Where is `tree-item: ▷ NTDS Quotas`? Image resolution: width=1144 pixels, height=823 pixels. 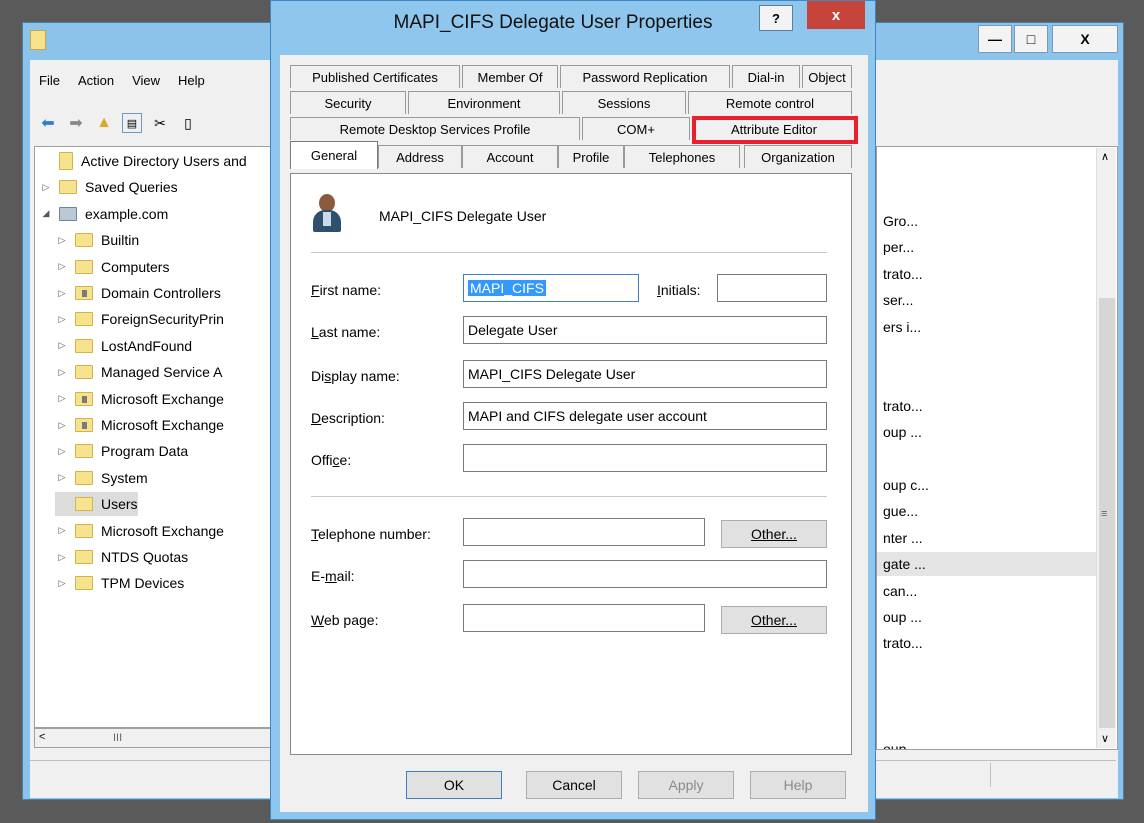
tree-item: ▷ NTDS Quotas is located at coordinates (122, 557).